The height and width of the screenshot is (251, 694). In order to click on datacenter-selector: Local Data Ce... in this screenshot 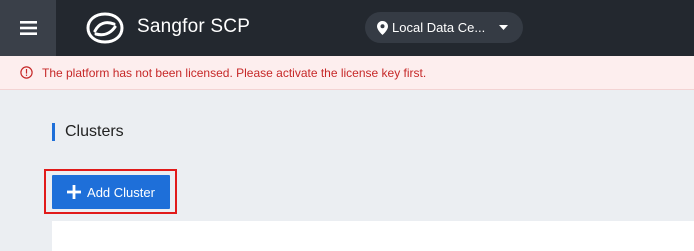, I will do `click(444, 27)`.